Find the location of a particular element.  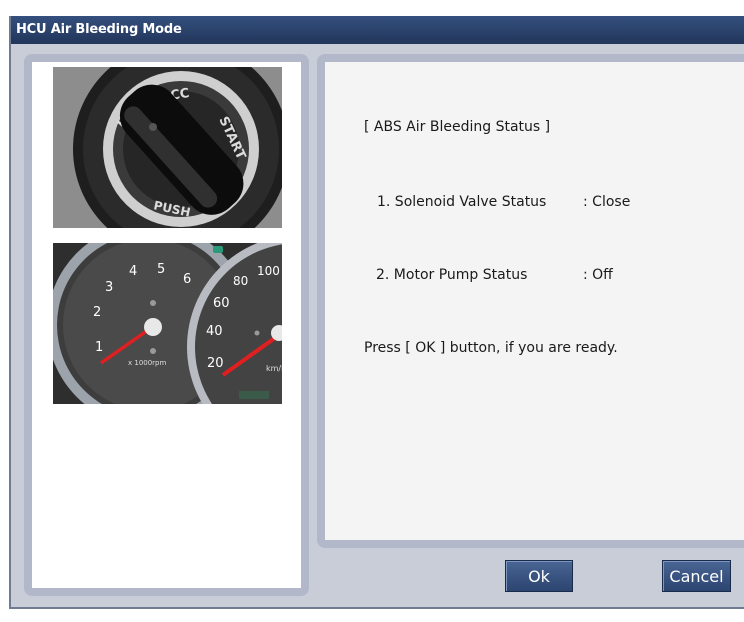

ok-button: Ok is located at coordinates (539, 576).